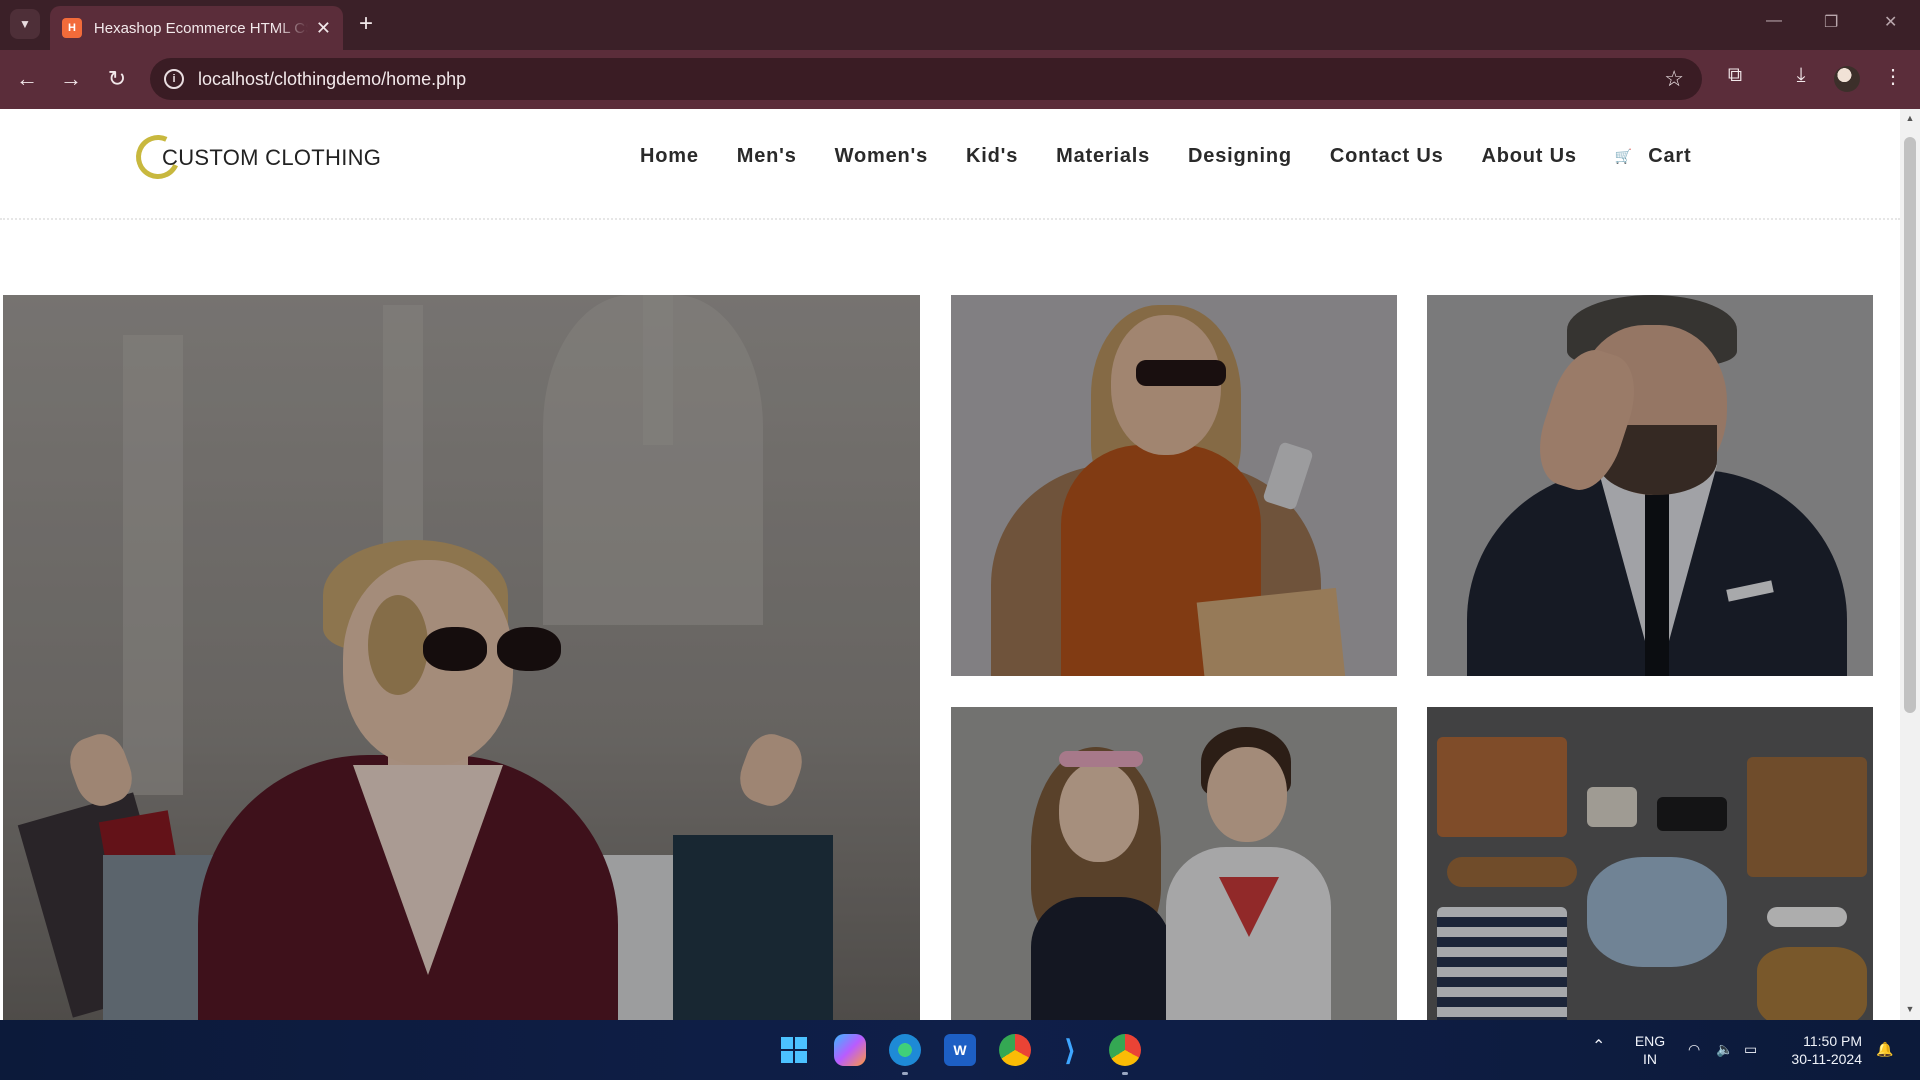 The image size is (1920, 1080). What do you see at coordinates (117, 79) in the screenshot?
I see `reload-icon: ↻` at bounding box center [117, 79].